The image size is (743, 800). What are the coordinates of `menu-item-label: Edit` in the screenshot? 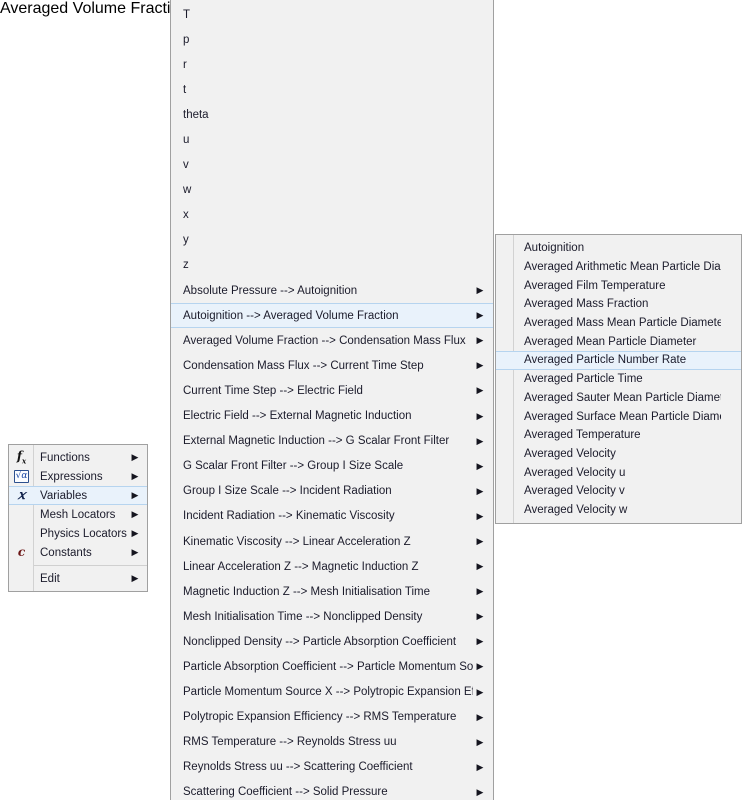 It's located at (50, 578).